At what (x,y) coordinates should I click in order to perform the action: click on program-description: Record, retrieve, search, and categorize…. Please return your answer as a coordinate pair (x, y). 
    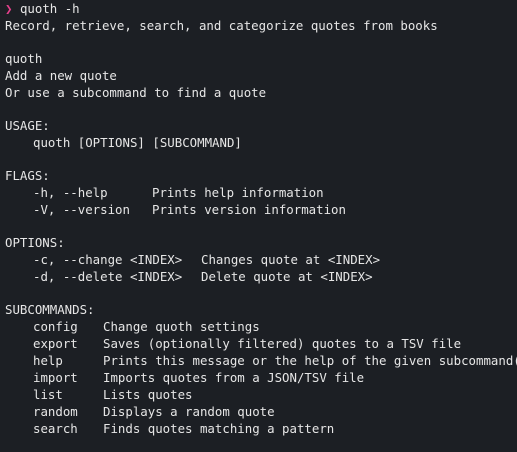
    Looking at the image, I should click on (221, 25).